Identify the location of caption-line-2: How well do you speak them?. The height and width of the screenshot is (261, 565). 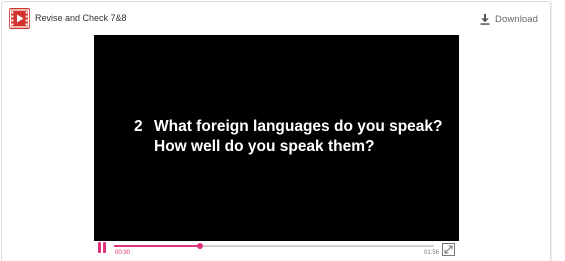
(264, 146).